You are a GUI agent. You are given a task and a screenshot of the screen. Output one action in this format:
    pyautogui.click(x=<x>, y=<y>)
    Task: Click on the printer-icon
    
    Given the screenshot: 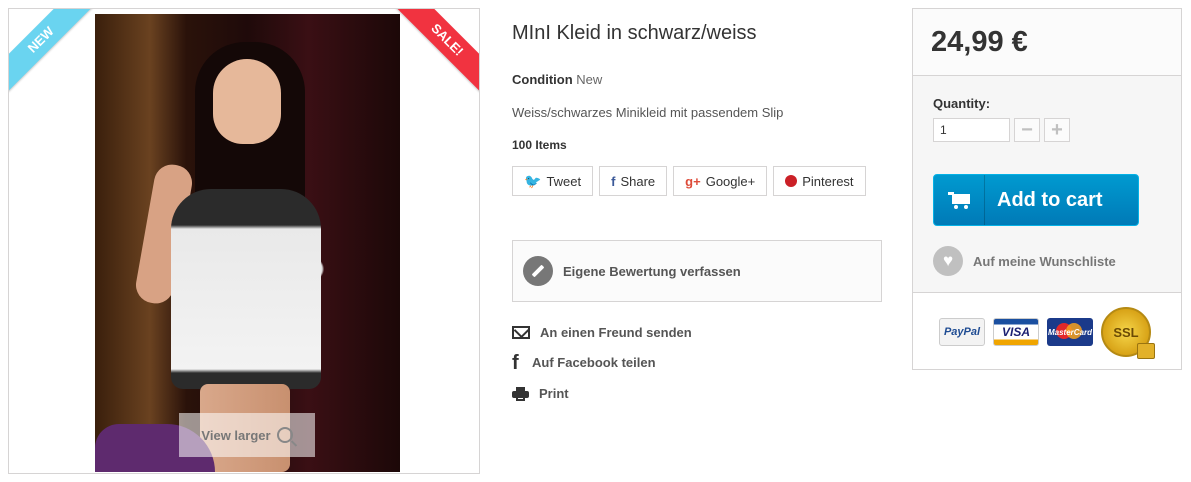 What is the action you would take?
    pyautogui.click(x=520, y=393)
    